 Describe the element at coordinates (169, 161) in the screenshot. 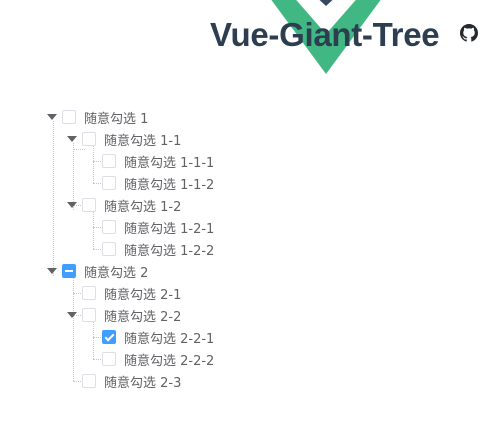

I see `node-label: 随意勾选 1-1-1` at that location.